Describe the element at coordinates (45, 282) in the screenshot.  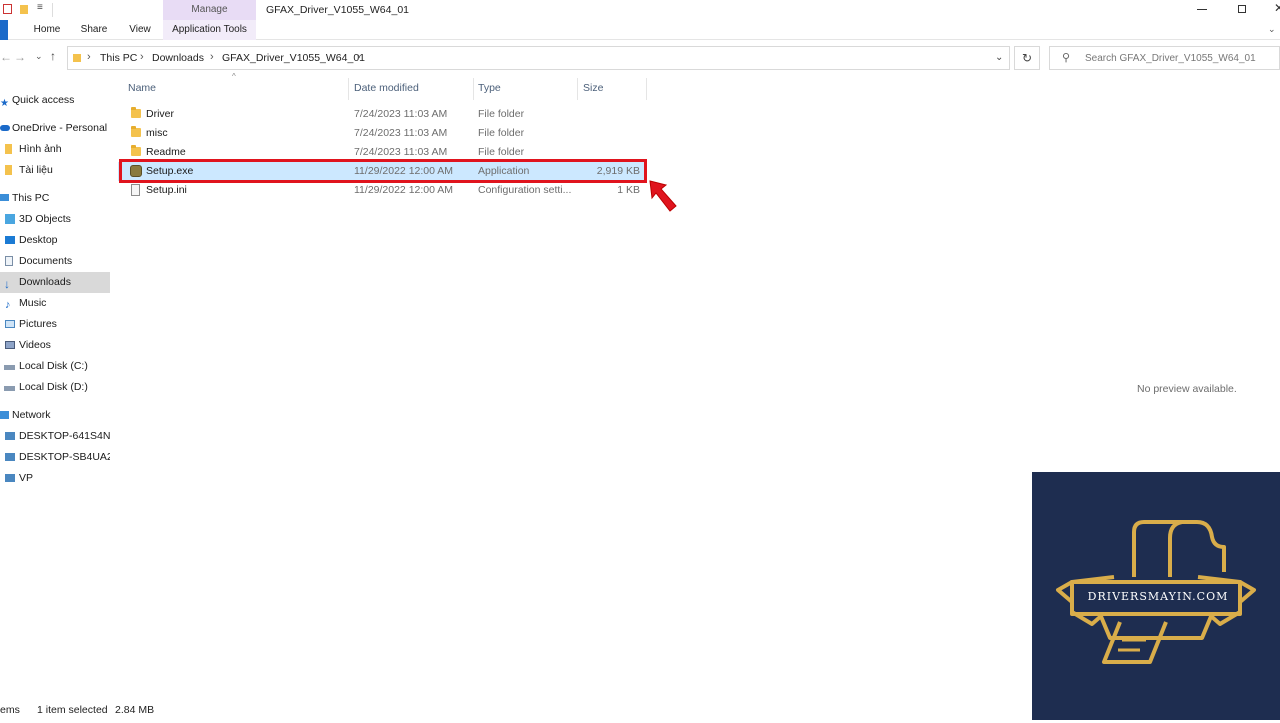
I see `sidebar-item-label: Downloads` at that location.